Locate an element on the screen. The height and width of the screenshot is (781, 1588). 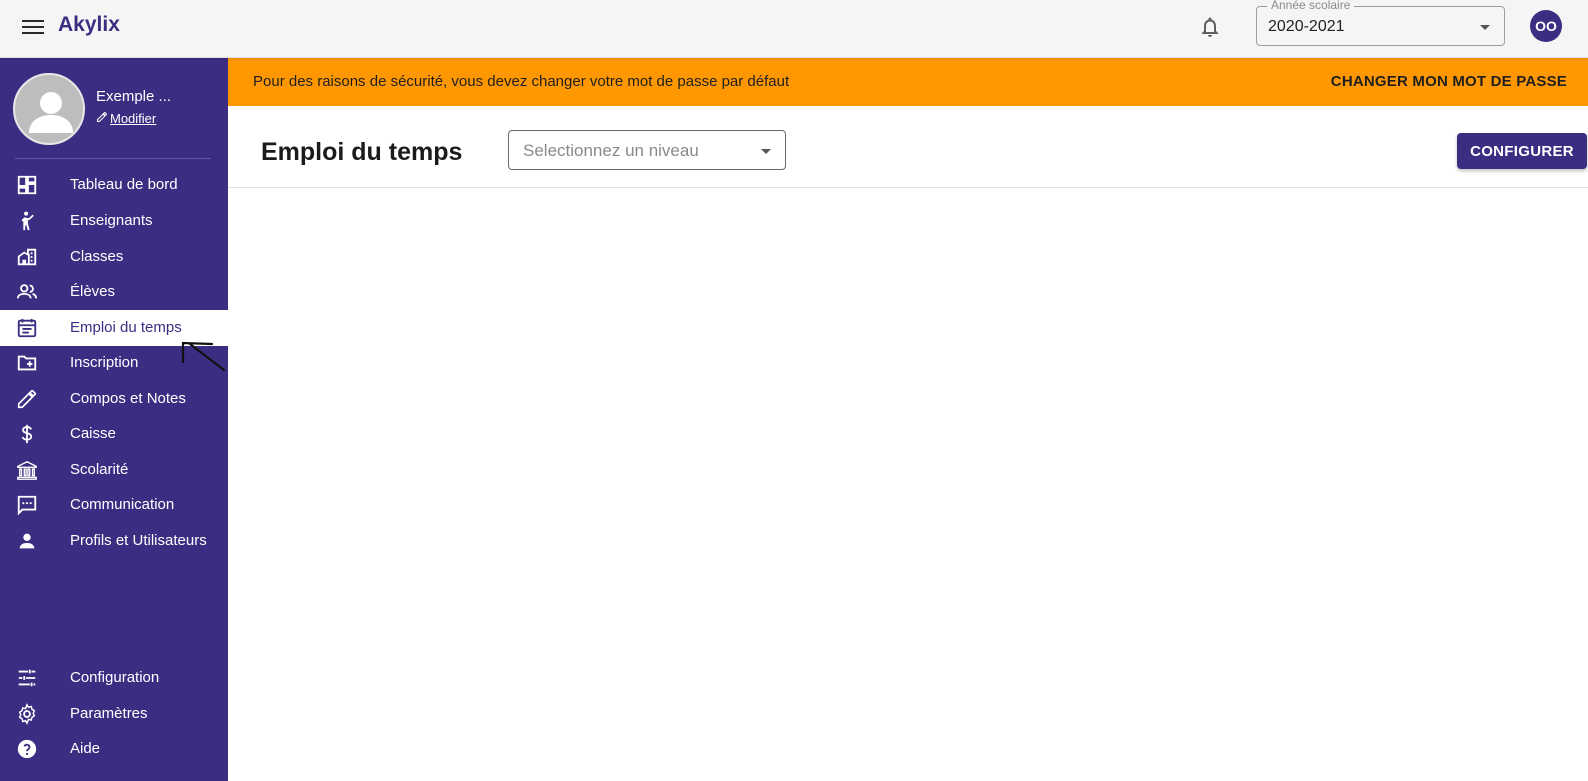
profile-avatar-icon is located at coordinates (49, 109).